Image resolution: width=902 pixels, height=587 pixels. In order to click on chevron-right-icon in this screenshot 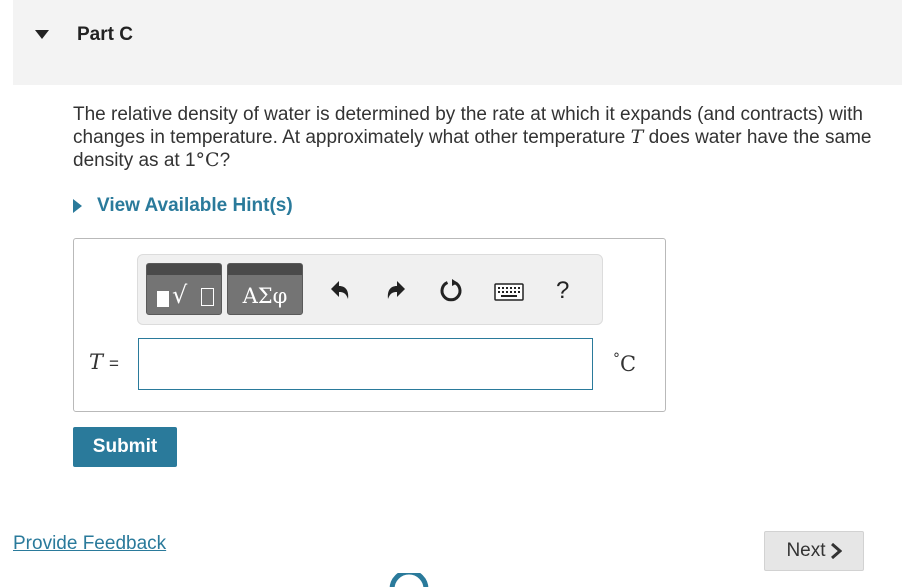, I will do `click(836, 551)`.